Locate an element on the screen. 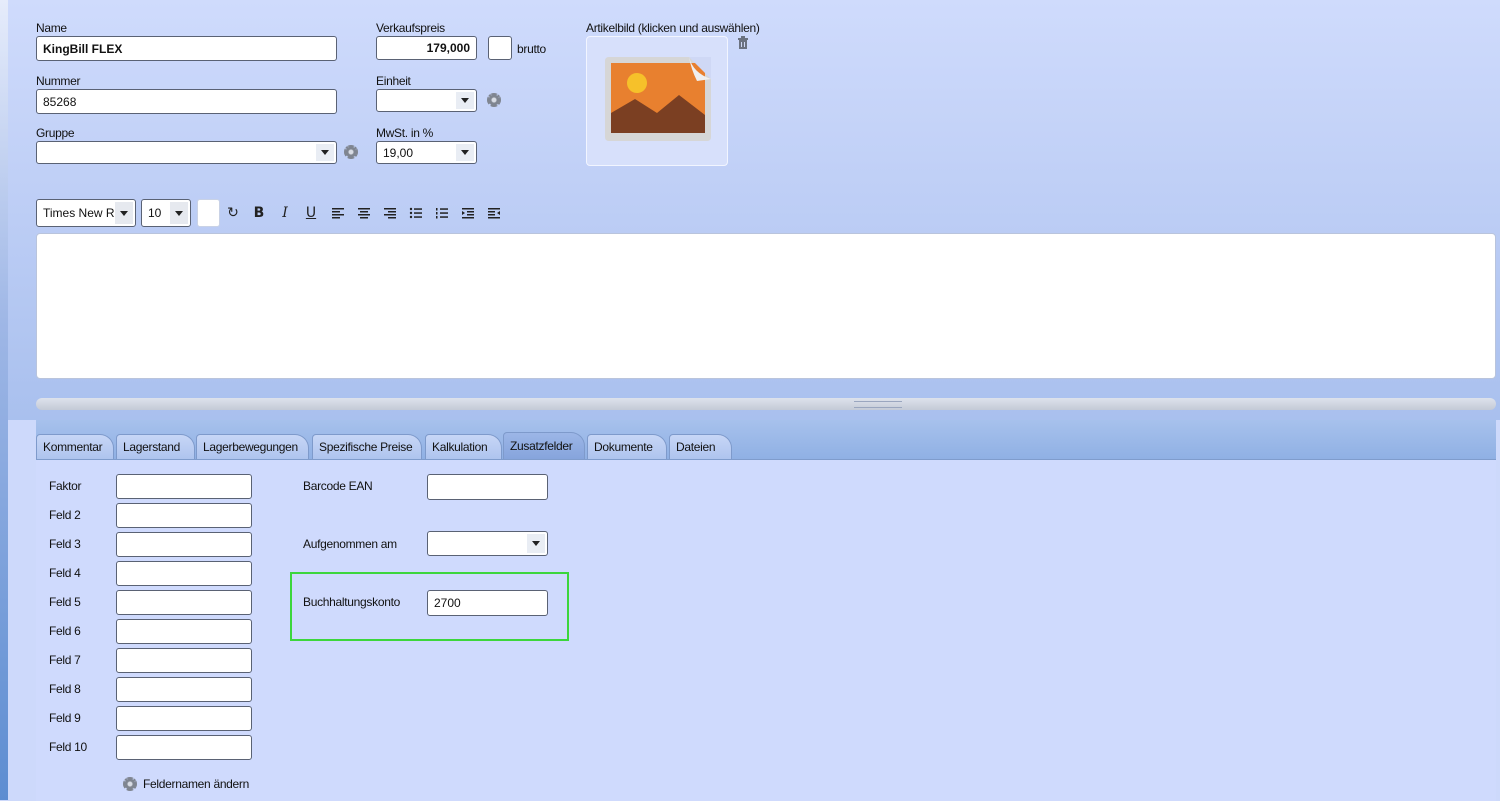 This screenshot has width=1500, height=801. undo-icon: ↻ is located at coordinates (233, 213).